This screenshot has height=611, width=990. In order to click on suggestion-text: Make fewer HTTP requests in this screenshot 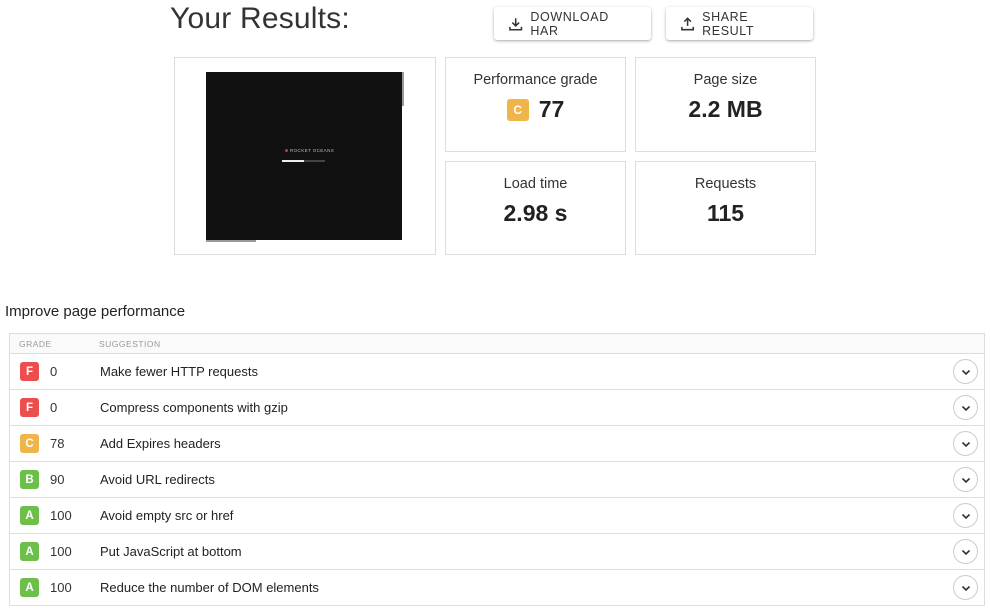, I will do `click(179, 371)`.